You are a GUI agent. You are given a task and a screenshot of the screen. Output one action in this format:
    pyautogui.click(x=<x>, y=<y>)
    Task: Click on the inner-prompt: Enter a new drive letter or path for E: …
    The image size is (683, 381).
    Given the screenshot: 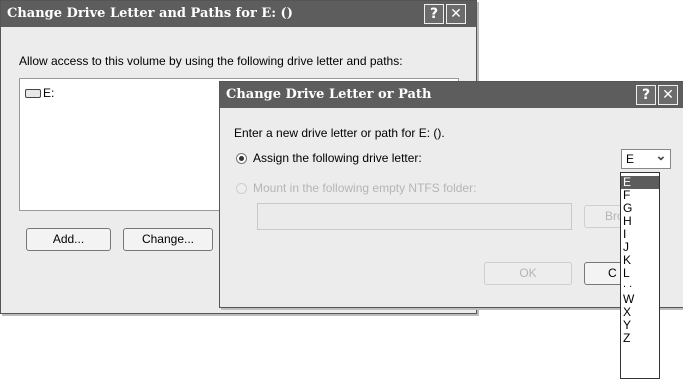 What is the action you would take?
    pyautogui.click(x=339, y=133)
    